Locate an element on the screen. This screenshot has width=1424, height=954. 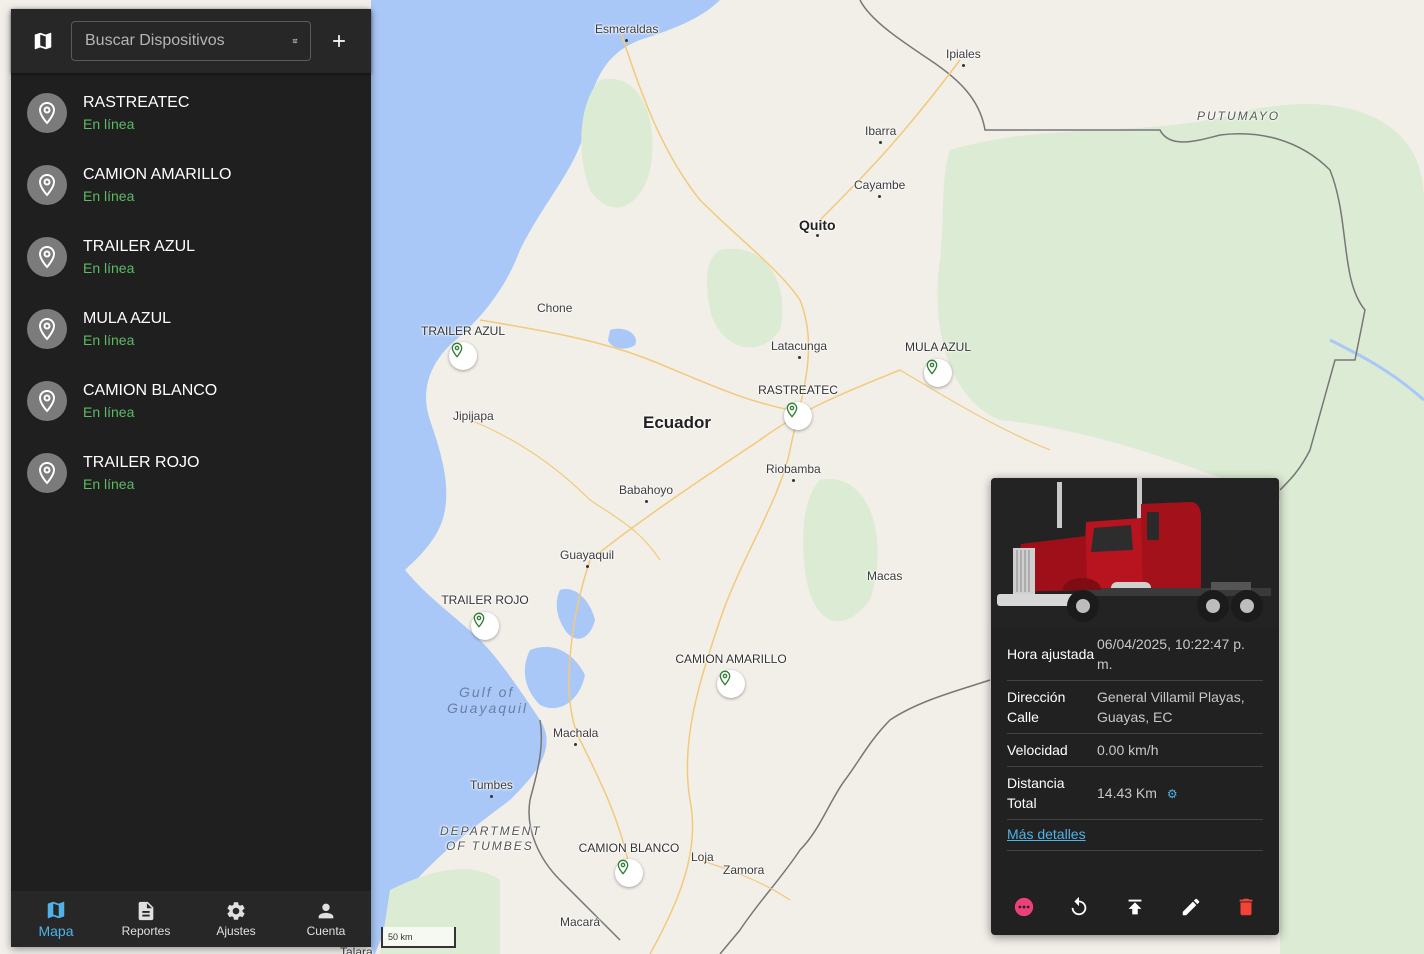
device-name: RASTREATEC is located at coordinates (136, 102).